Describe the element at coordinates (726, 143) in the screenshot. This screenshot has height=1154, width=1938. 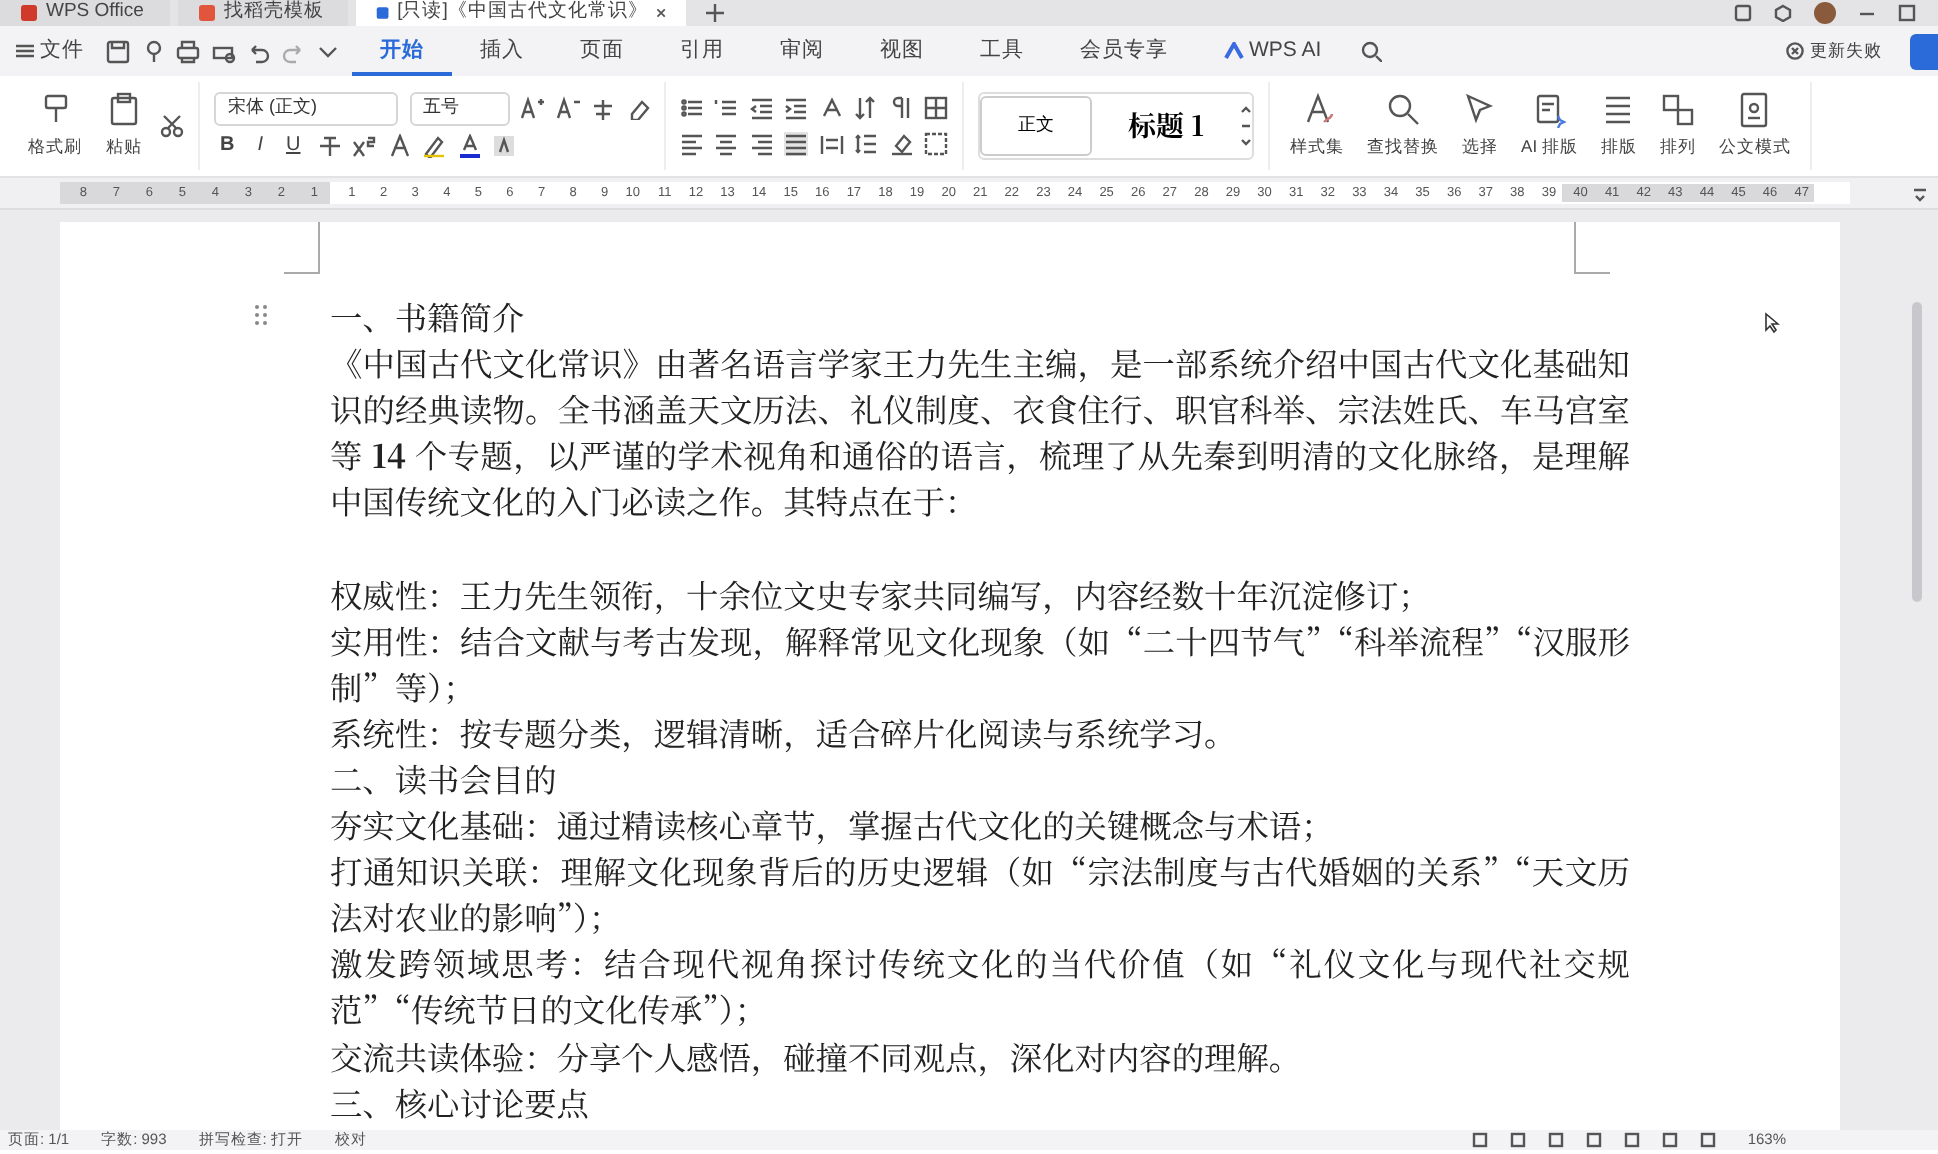
I see `align-center-icon` at that location.